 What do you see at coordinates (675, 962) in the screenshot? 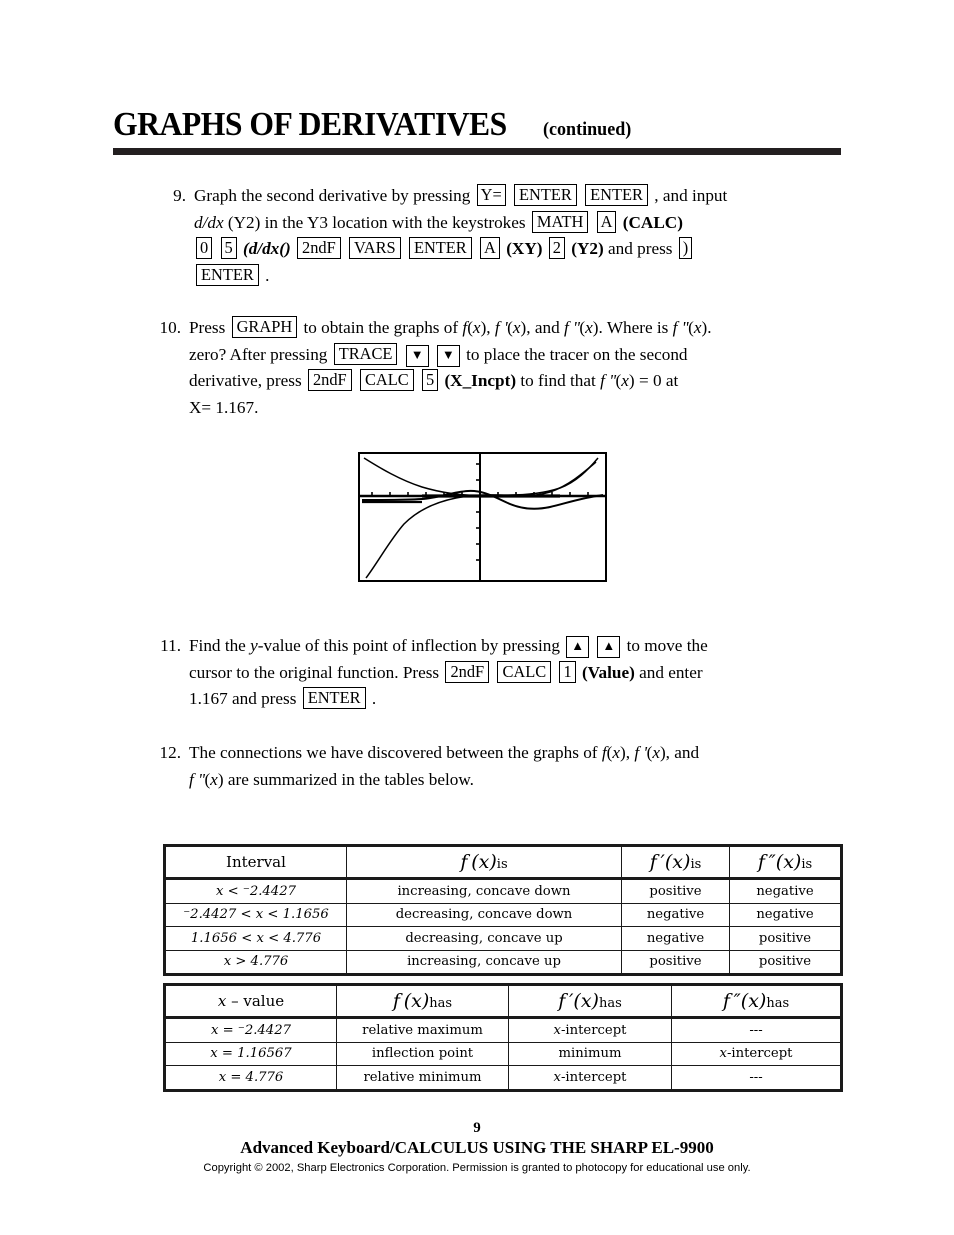
I see `table-1-r4-fp: positive` at bounding box center [675, 962].